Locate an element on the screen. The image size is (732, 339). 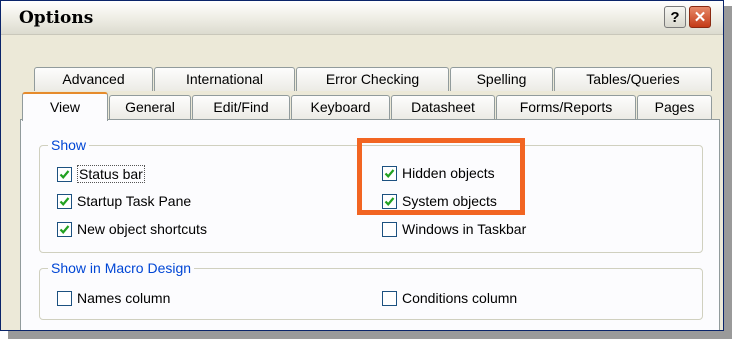
title-bar: Options ? ✕ is located at coordinates (362, 18).